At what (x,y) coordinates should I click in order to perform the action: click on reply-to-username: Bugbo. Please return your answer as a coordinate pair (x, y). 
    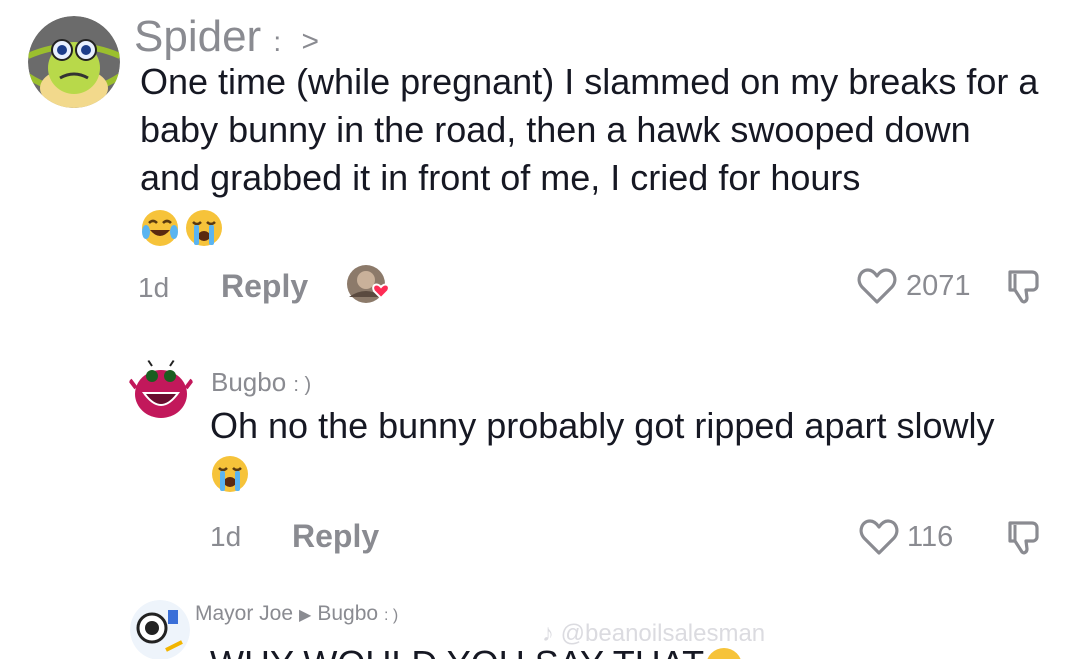
    Looking at the image, I should click on (348, 613).